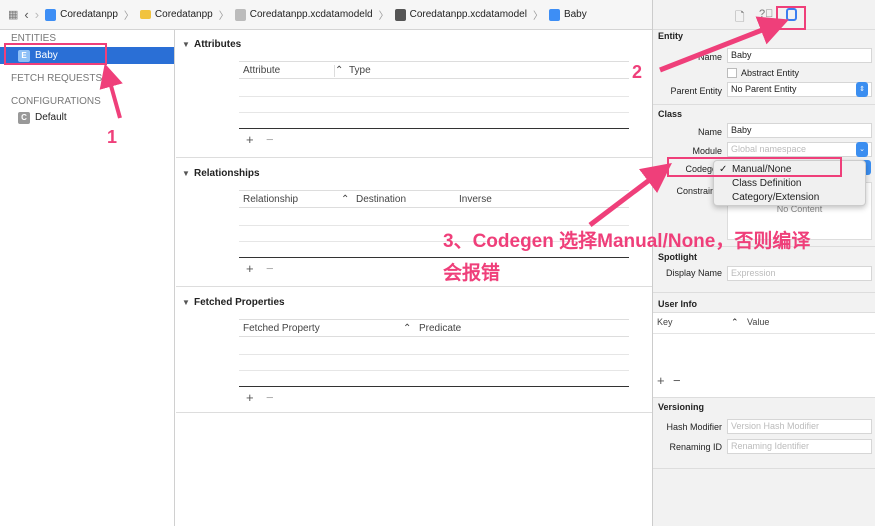  Describe the element at coordinates (637, 72) in the screenshot. I see `annotation-label-2: 2` at that location.